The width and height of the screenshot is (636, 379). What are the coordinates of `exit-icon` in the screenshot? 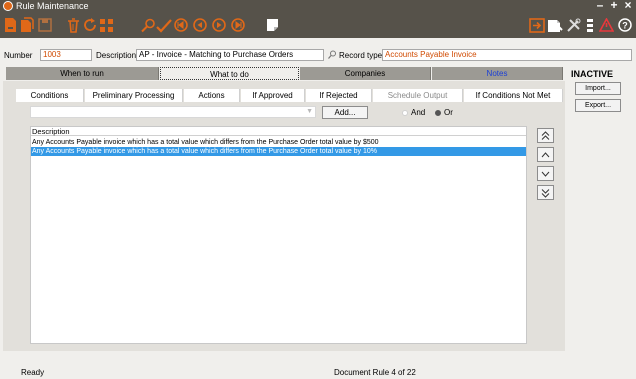 It's located at (537, 25).